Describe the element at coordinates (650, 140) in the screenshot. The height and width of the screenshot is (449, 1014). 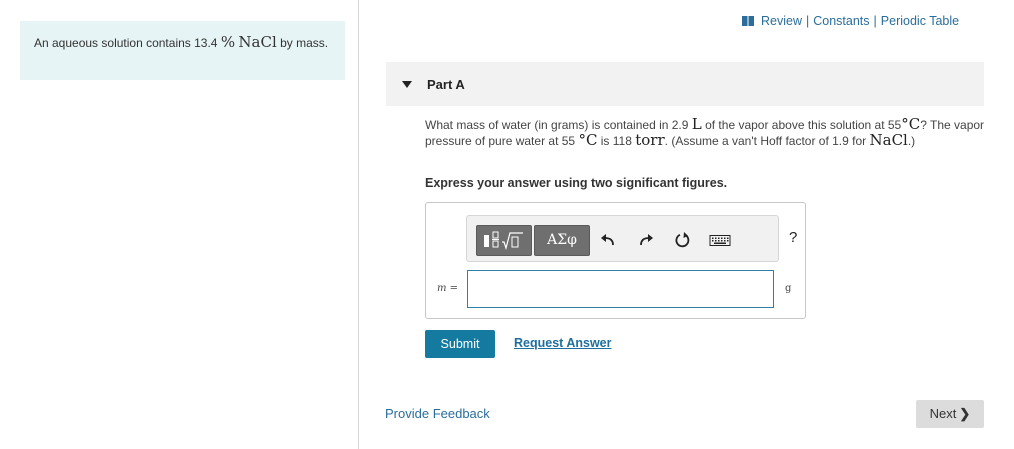
I see `torr-unit: torr` at that location.